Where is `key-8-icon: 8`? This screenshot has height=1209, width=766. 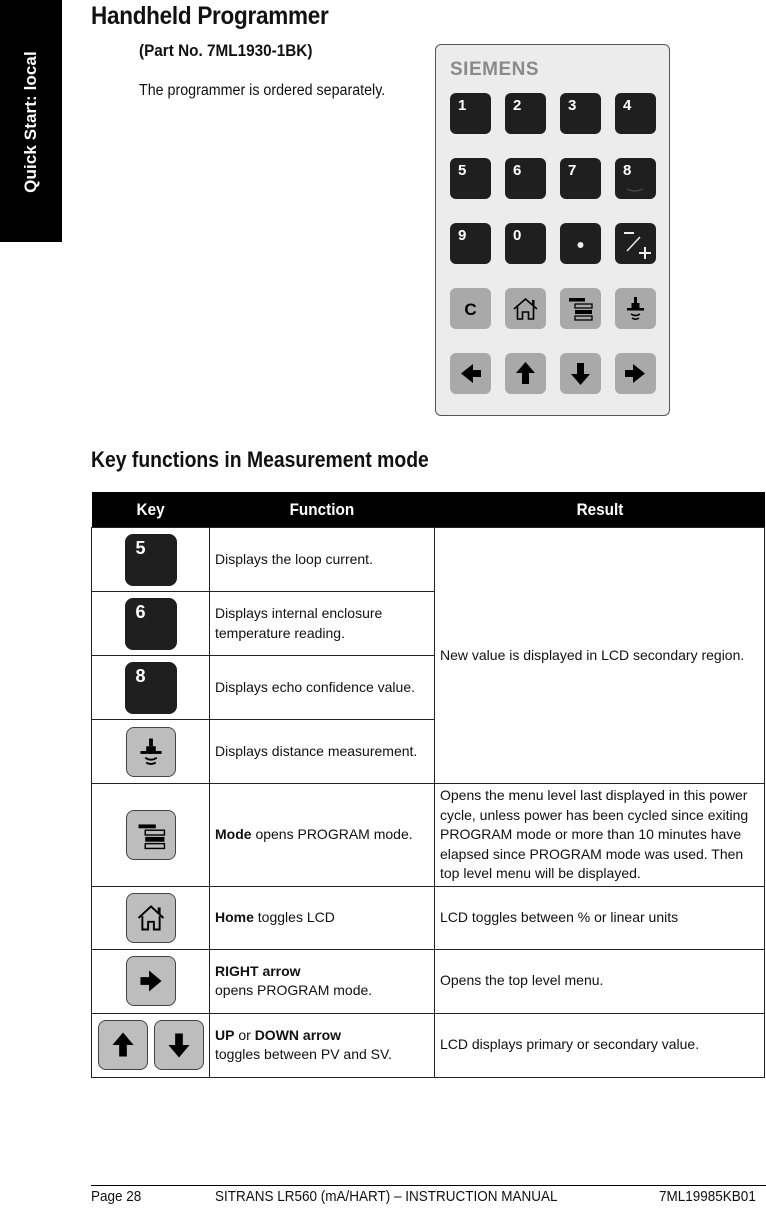
key-8-icon: 8 is located at coordinates (150, 687).